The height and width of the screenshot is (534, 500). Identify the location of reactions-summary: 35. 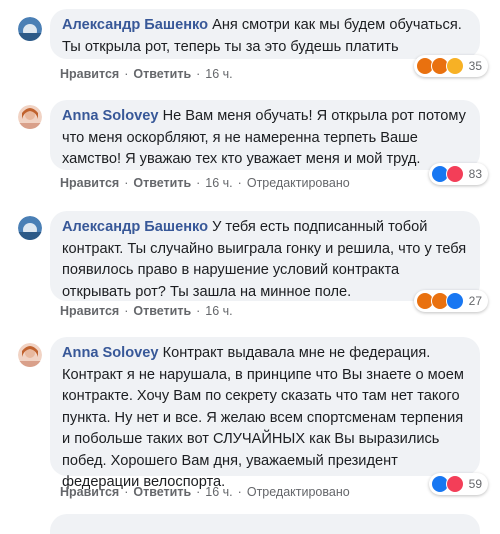
(450, 66).